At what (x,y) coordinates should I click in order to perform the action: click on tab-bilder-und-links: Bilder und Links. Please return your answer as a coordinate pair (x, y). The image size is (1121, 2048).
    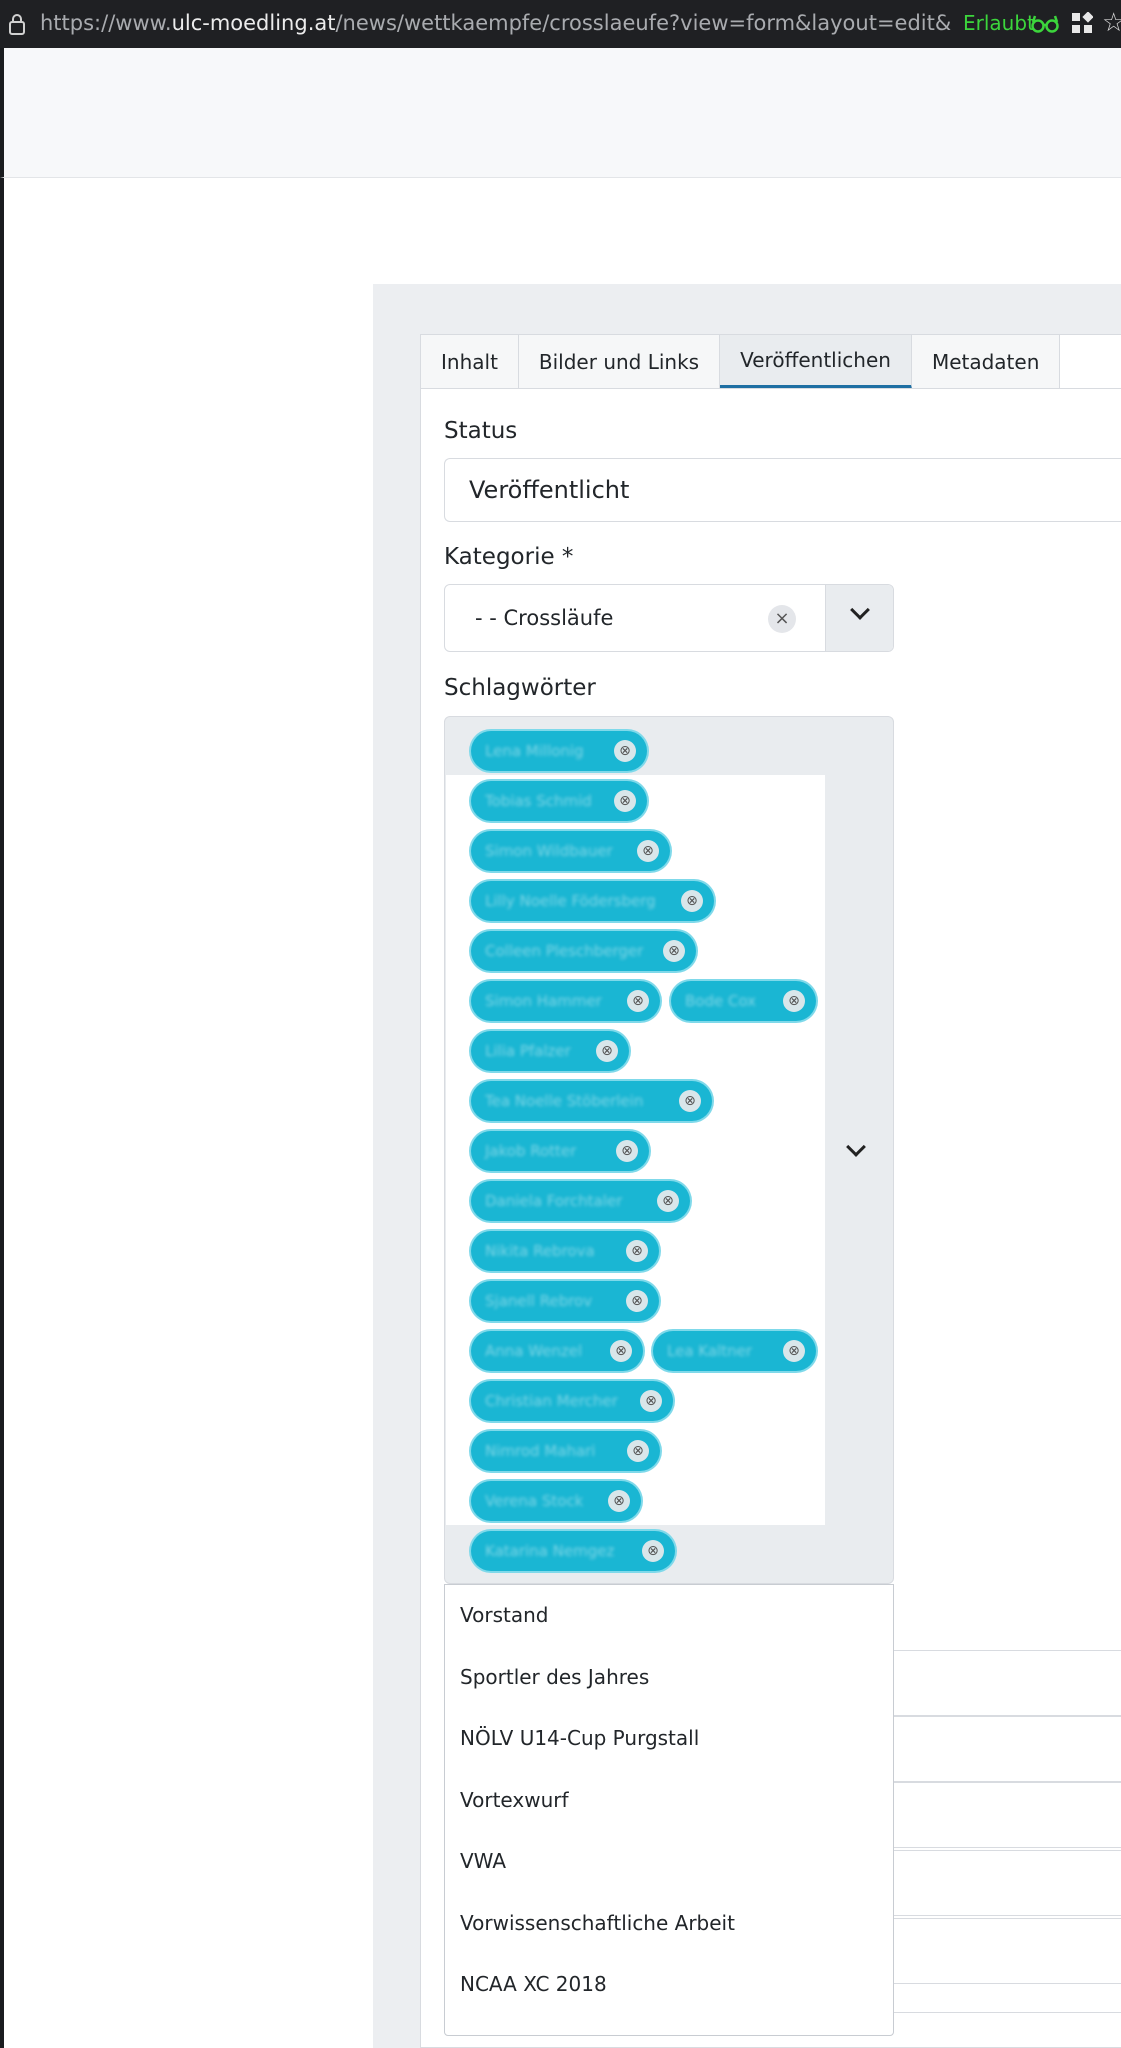
    Looking at the image, I should click on (619, 362).